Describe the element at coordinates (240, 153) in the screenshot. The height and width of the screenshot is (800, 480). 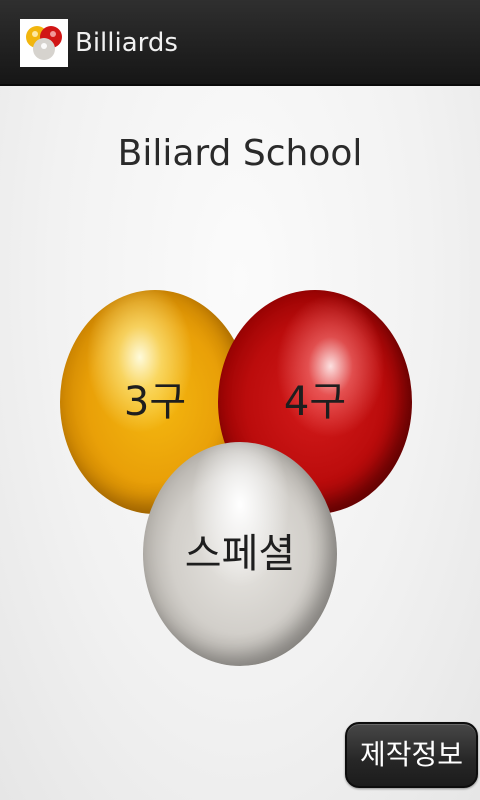
I see `page-title: Biliard School` at that location.